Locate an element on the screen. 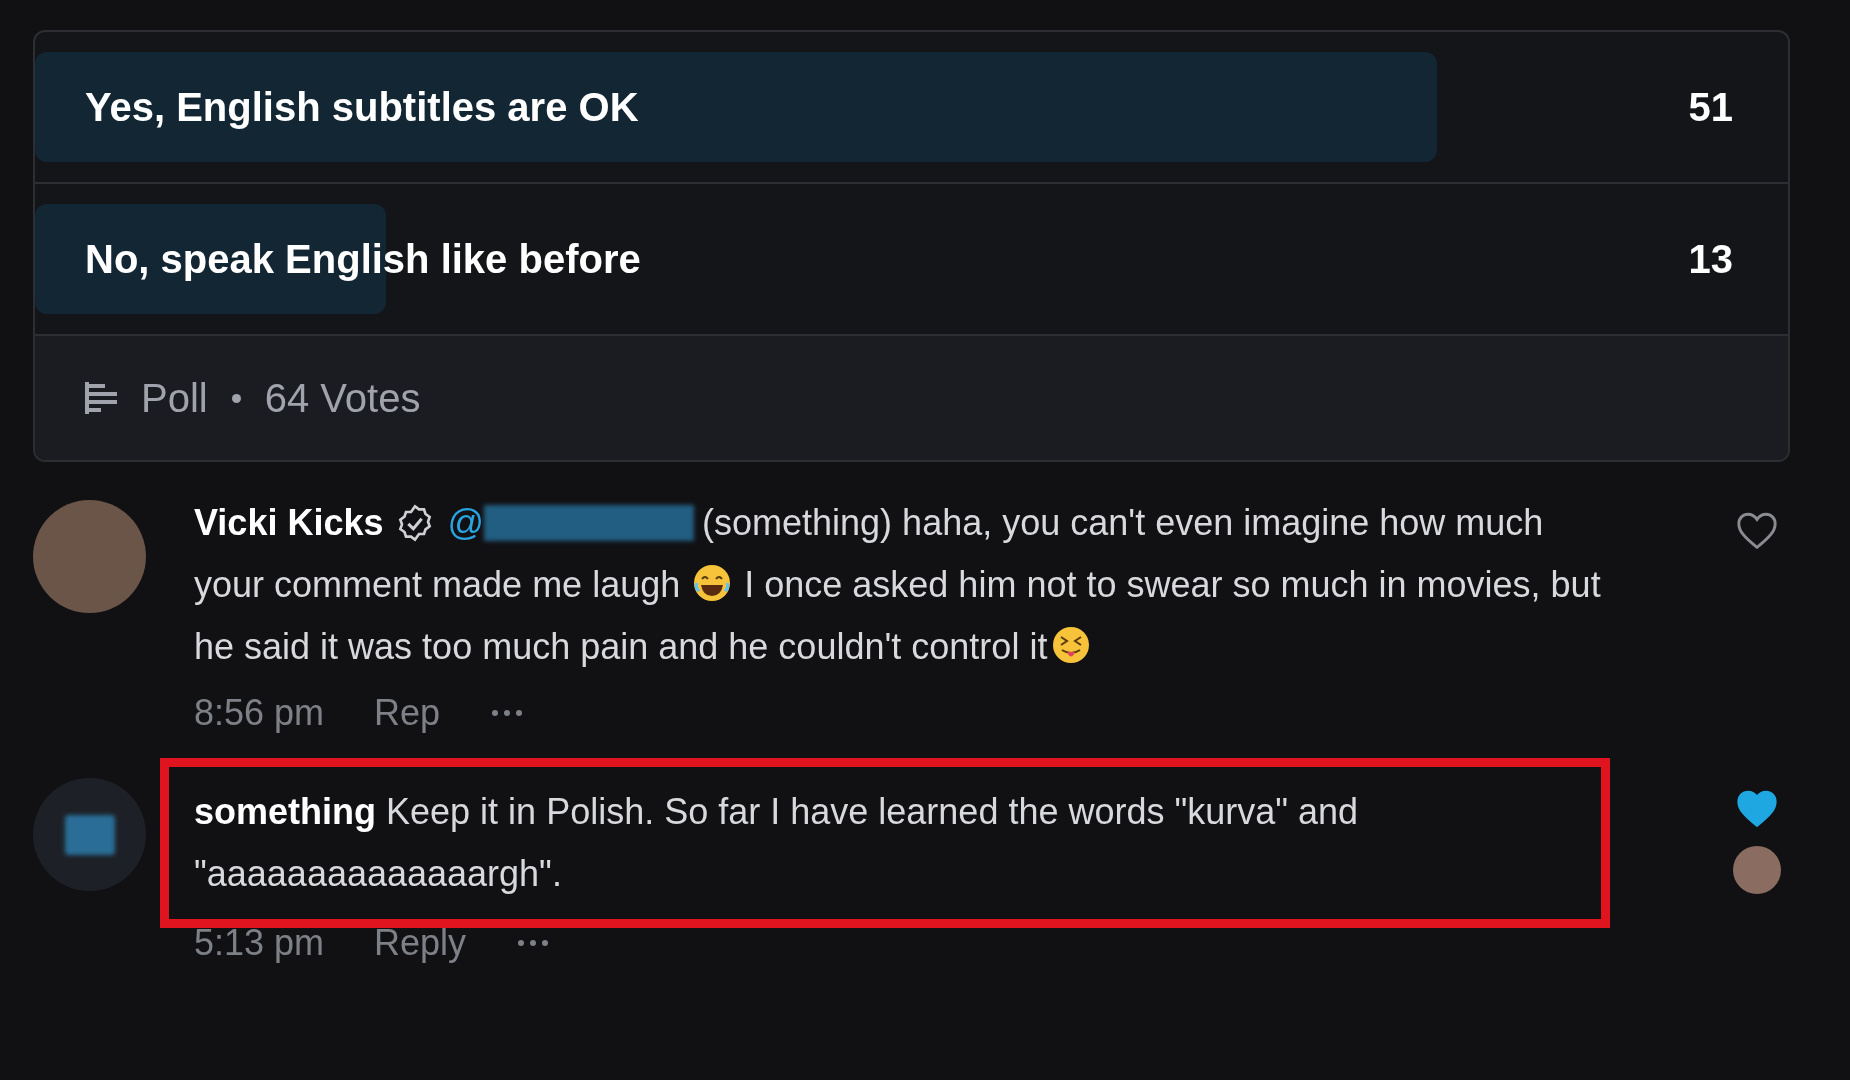 The image size is (1850, 1080). option-label: Yes, English subtitles are OK is located at coordinates (362, 107).